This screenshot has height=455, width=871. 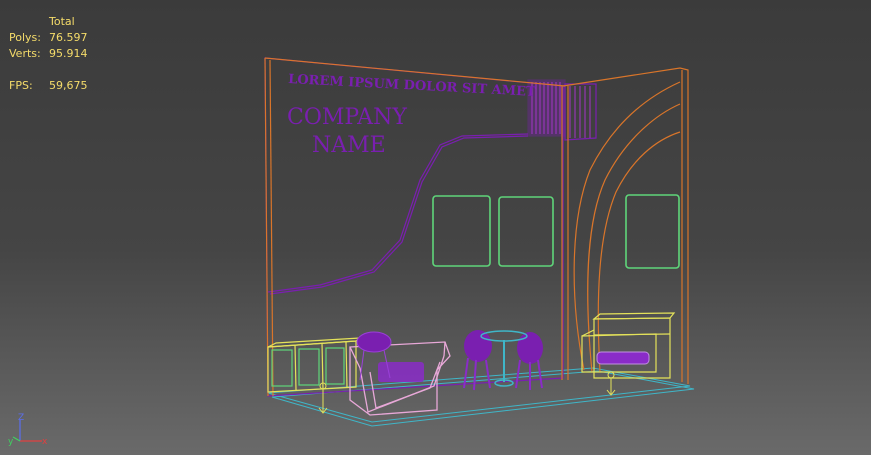 I want to click on right-counter-sign, so click(x=623, y=358).